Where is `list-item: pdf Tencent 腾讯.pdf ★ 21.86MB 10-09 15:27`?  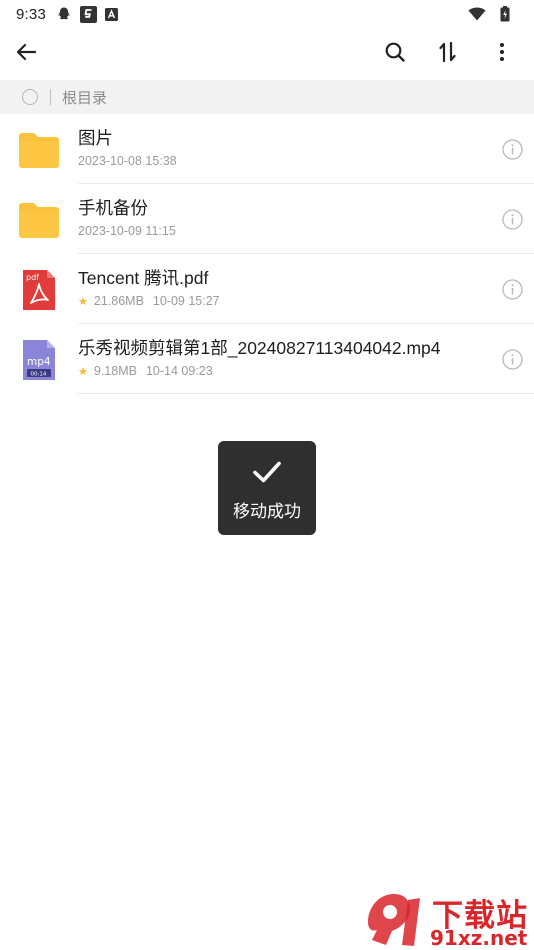
list-item: pdf Tencent 腾讯.pdf ★ 21.86MB 10-09 15:27 is located at coordinates (267, 289).